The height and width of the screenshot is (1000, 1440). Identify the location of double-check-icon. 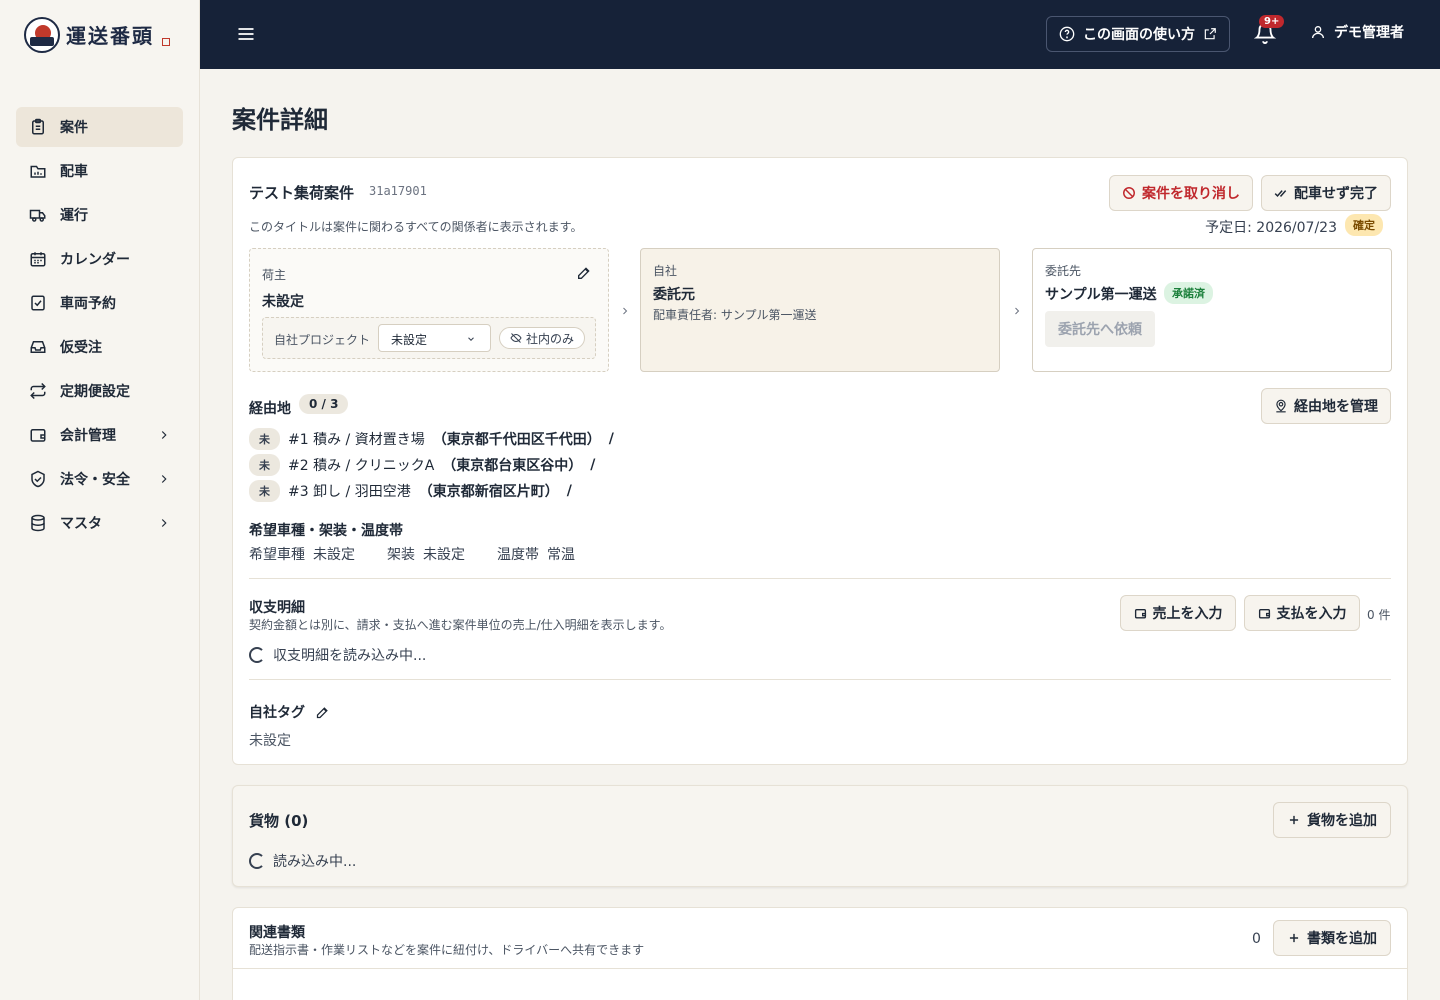
(1280, 193).